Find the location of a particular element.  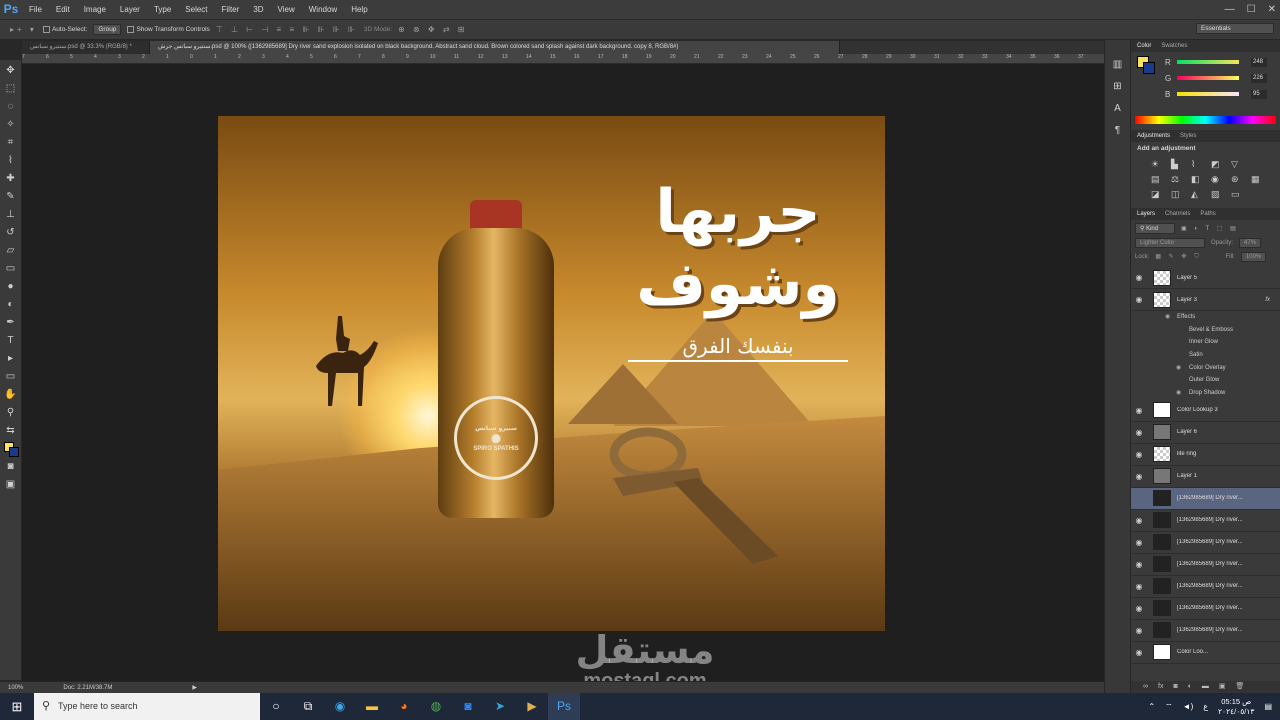

move-tool-icon: ▸+ ▾ is located at coordinates (23, 29).